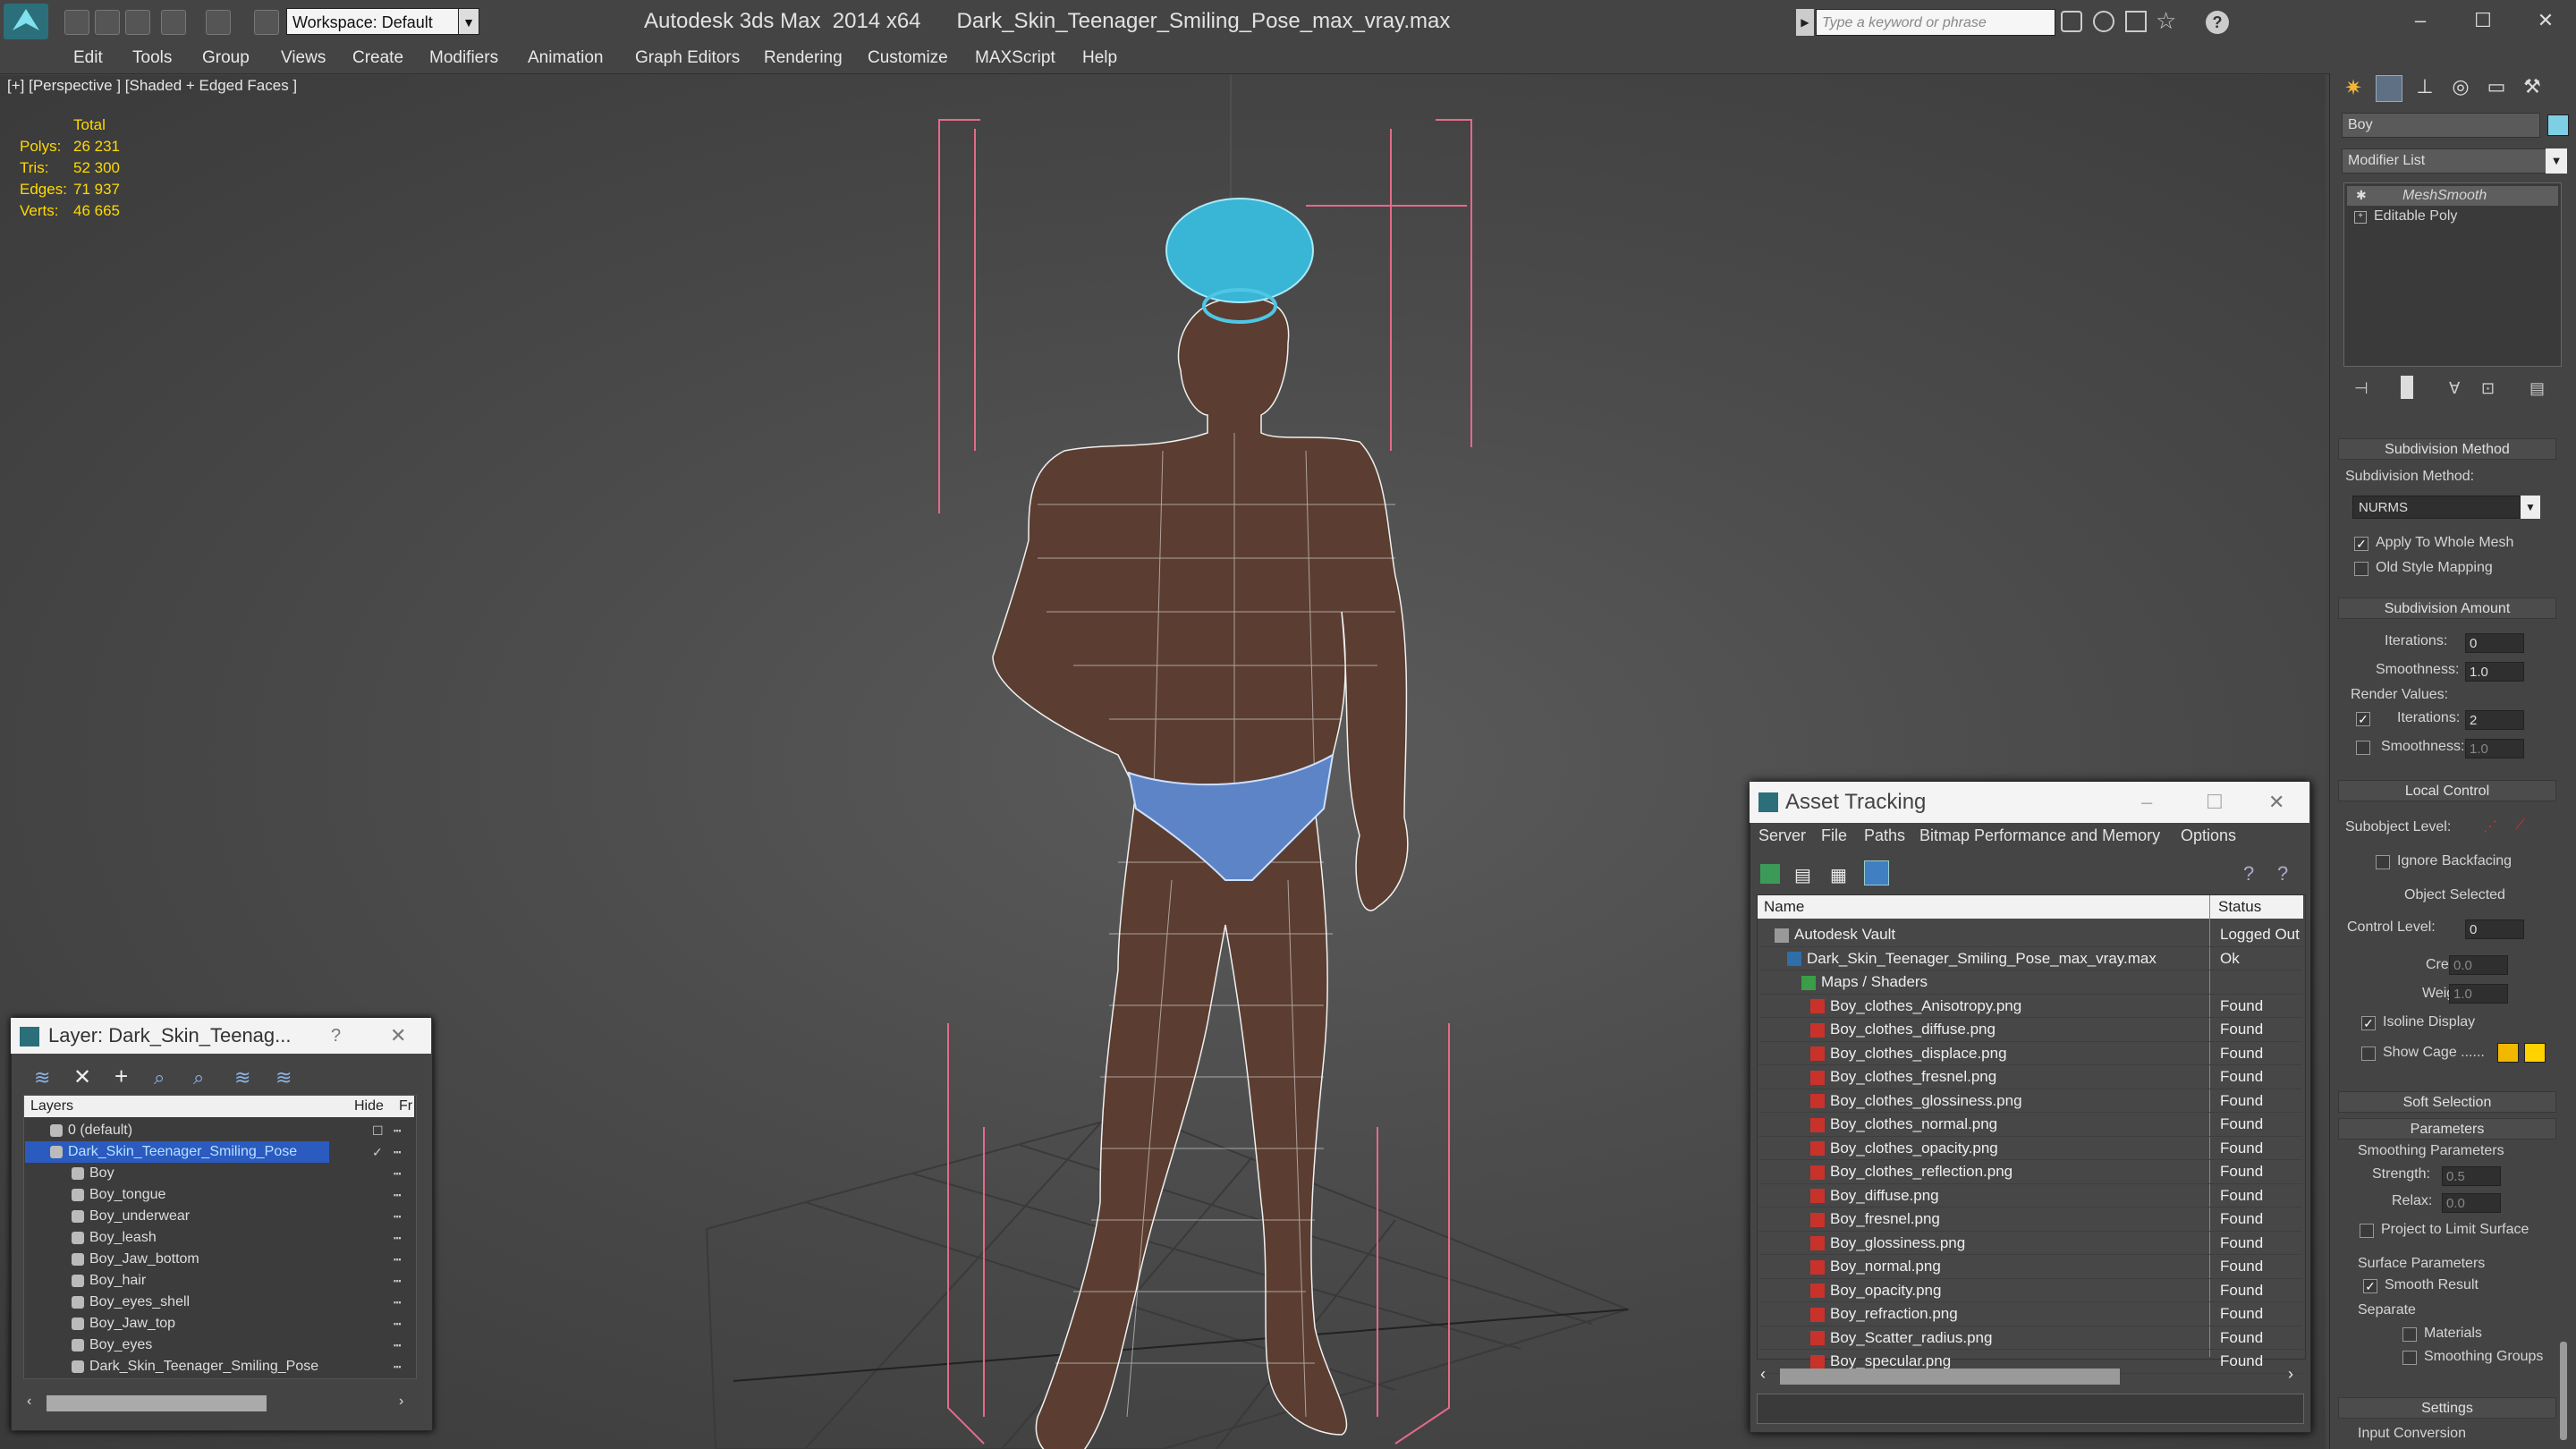  I want to click on render-iterations-checkbox: ✓, so click(2363, 719).